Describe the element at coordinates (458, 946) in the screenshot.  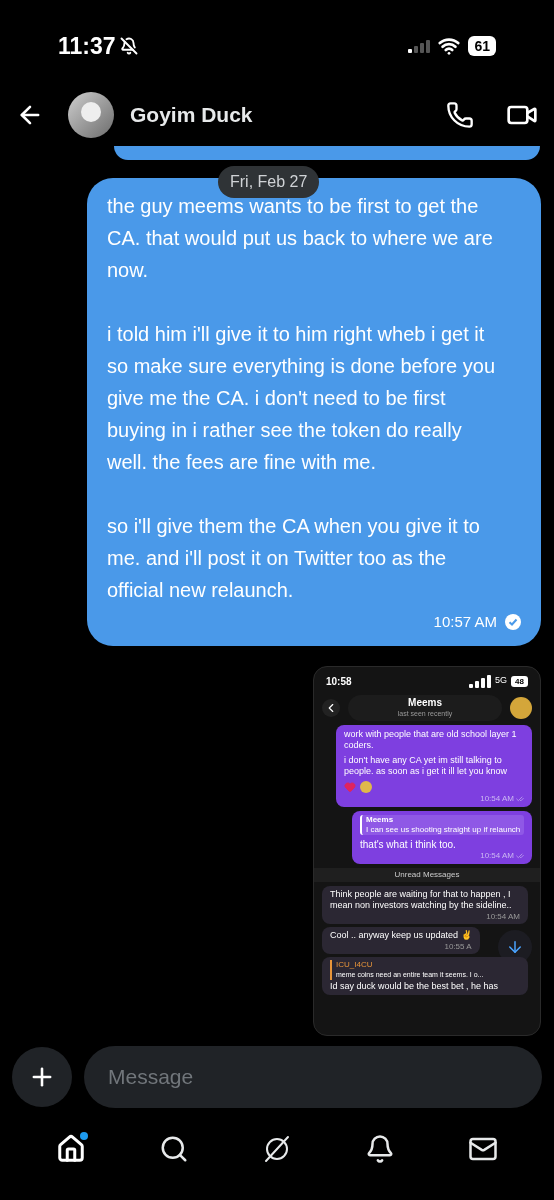
I see `message-time: 10:55 A` at that location.